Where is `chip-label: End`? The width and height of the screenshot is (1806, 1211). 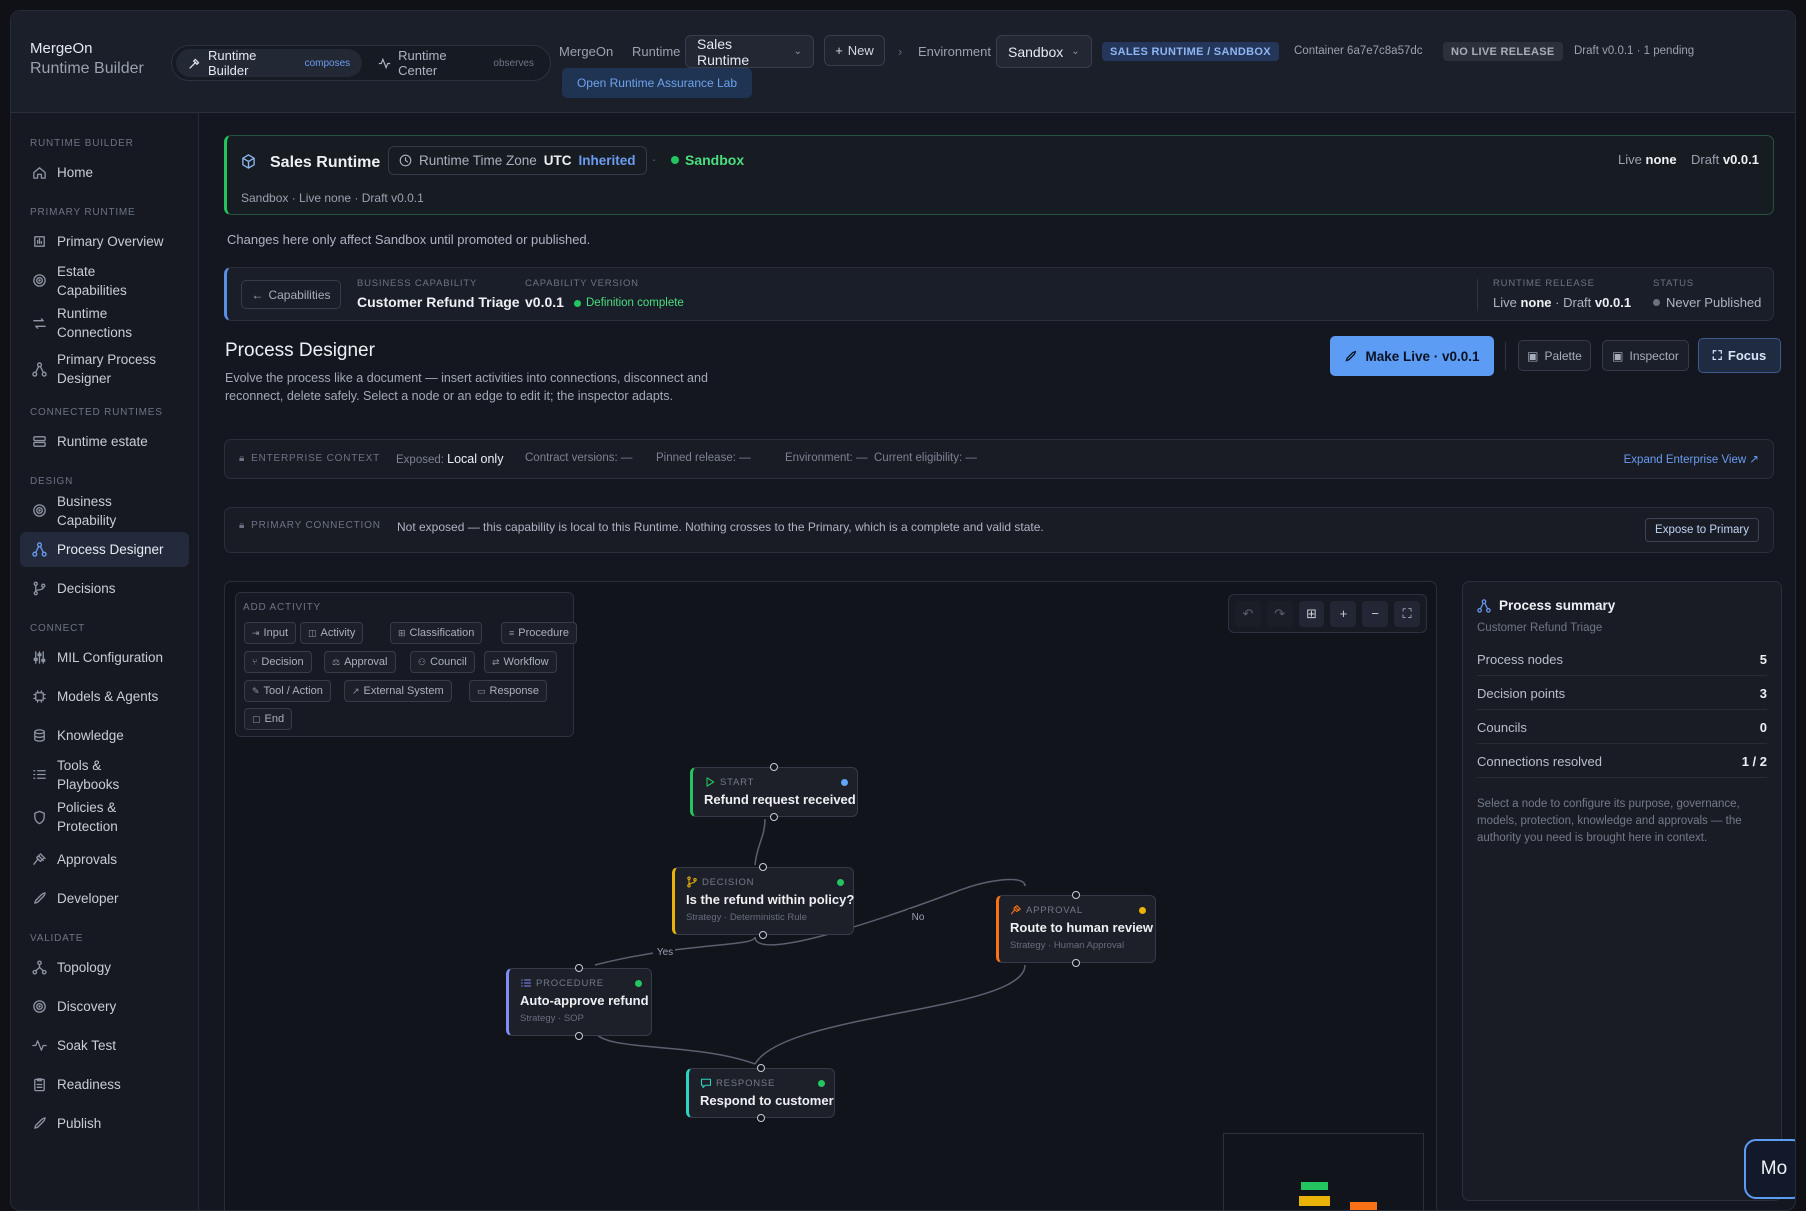 chip-label: End is located at coordinates (274, 719).